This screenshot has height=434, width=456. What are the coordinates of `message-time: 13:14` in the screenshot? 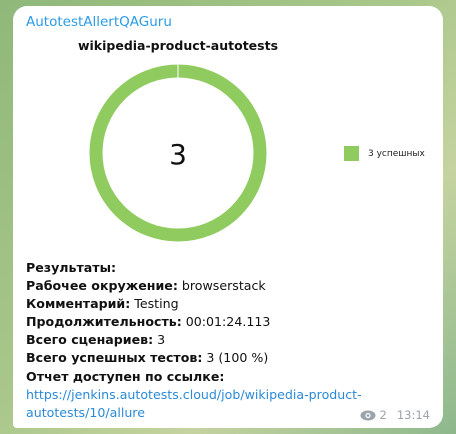 It's located at (413, 415).